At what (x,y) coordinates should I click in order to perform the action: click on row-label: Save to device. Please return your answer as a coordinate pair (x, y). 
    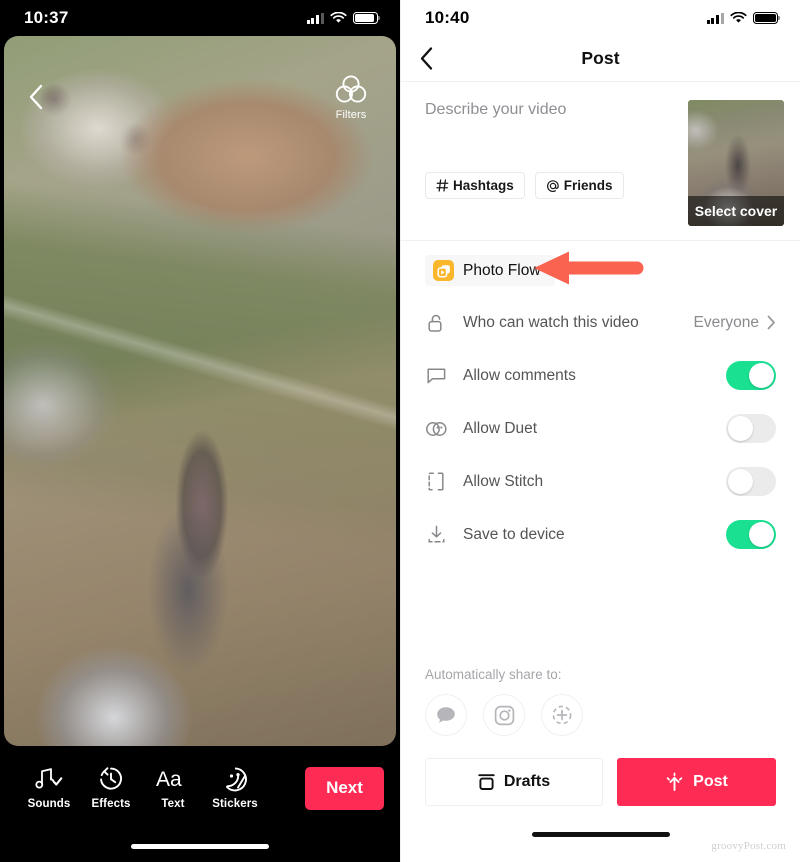
    Looking at the image, I should click on (514, 534).